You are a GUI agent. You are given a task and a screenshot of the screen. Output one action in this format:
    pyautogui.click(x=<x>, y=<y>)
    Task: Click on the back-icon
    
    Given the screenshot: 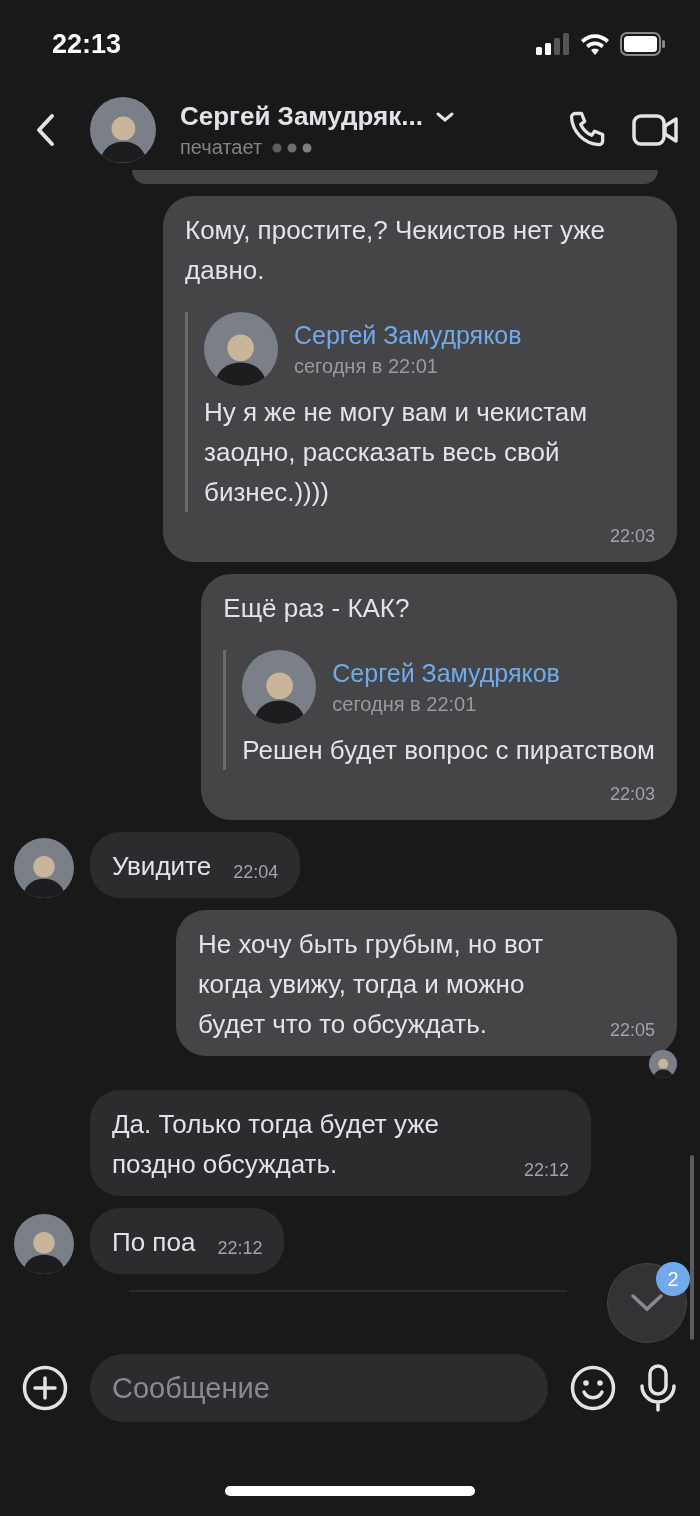 What is the action you would take?
    pyautogui.click(x=45, y=130)
    